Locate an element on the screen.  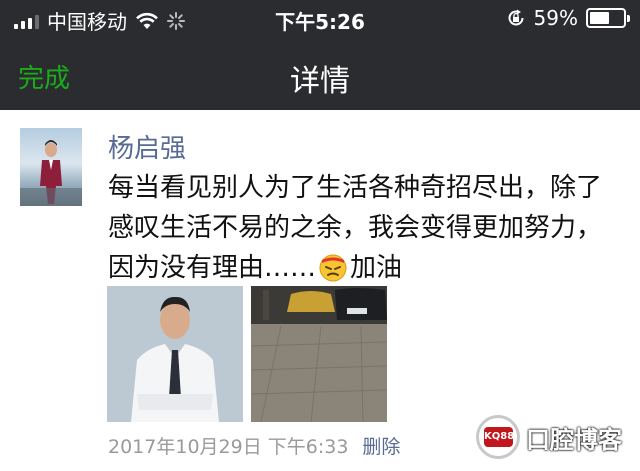
street-night-photo is located at coordinates (319, 354).